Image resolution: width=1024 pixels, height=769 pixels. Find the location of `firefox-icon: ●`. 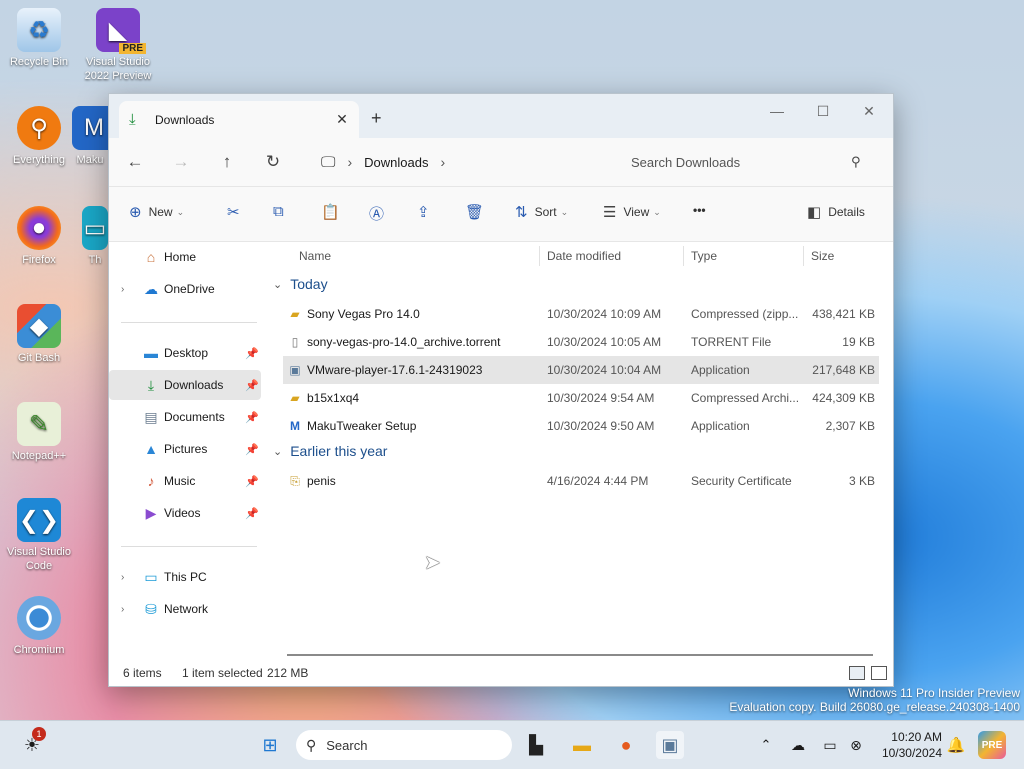

firefox-icon: ● is located at coordinates (626, 745).